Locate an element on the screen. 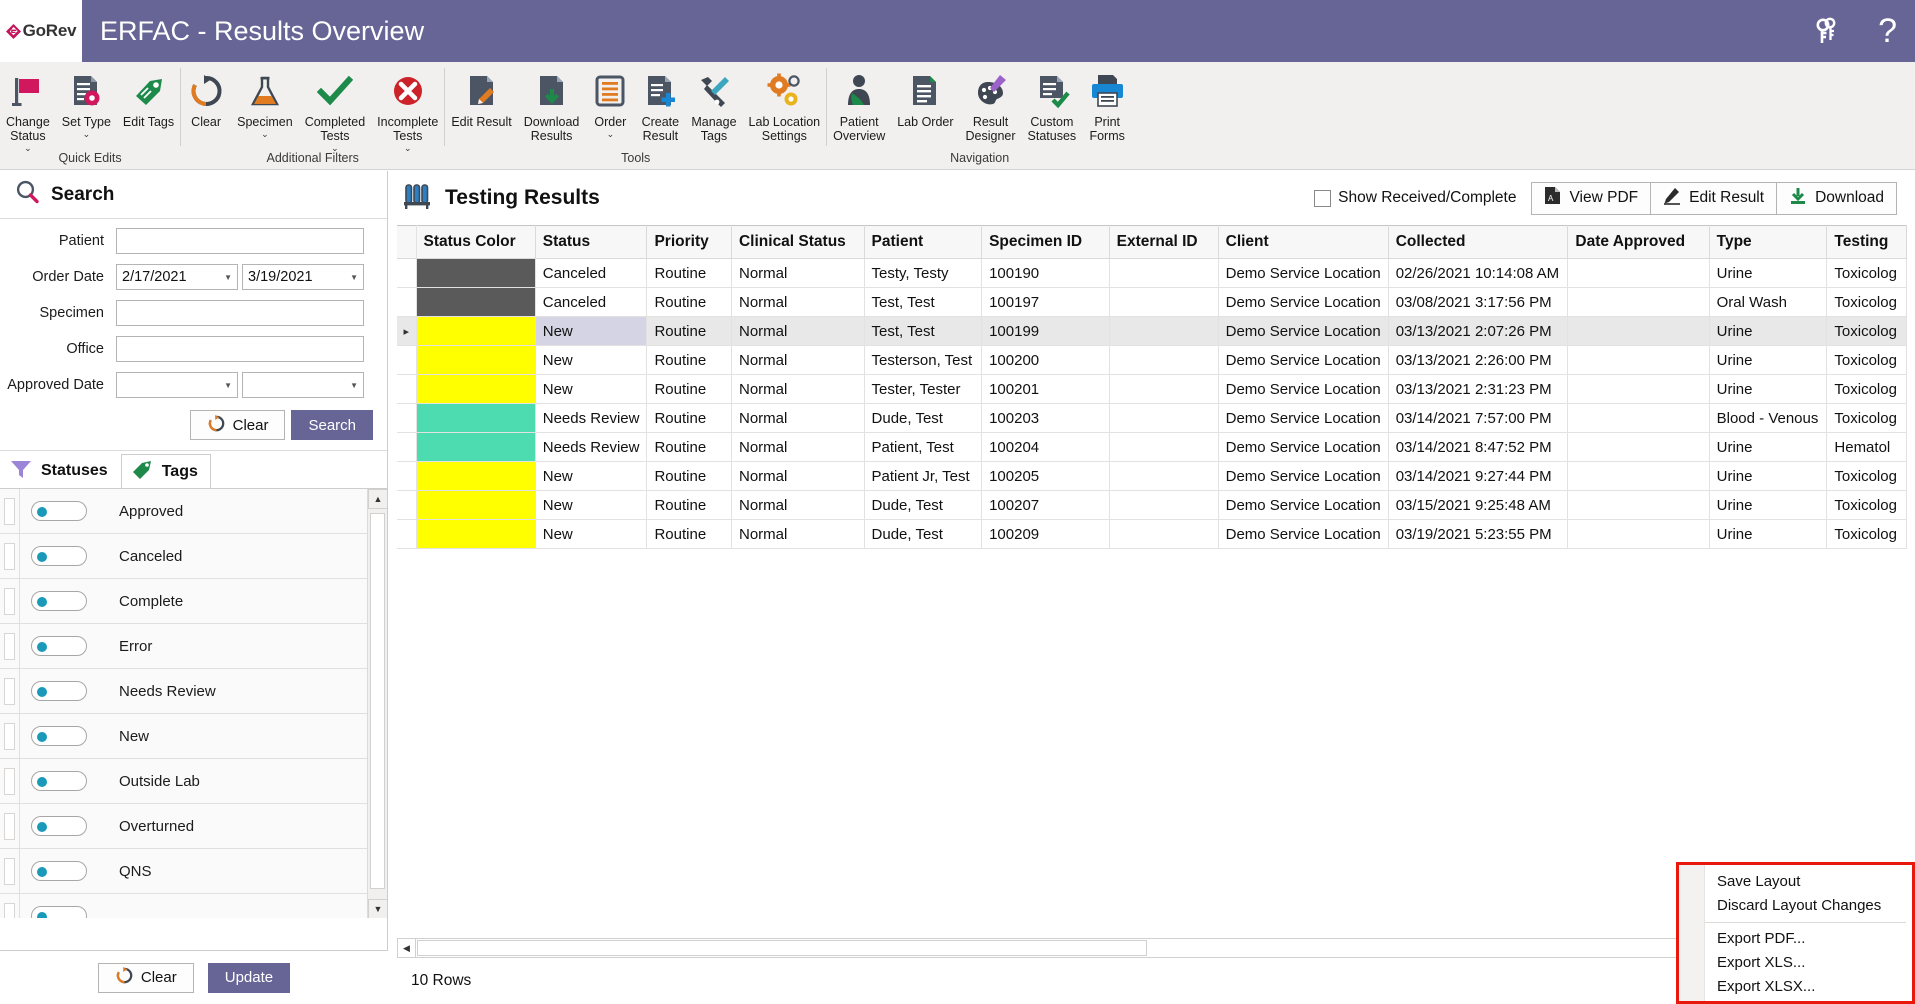  order-caret-icon: ⌄ is located at coordinates (611, 134).